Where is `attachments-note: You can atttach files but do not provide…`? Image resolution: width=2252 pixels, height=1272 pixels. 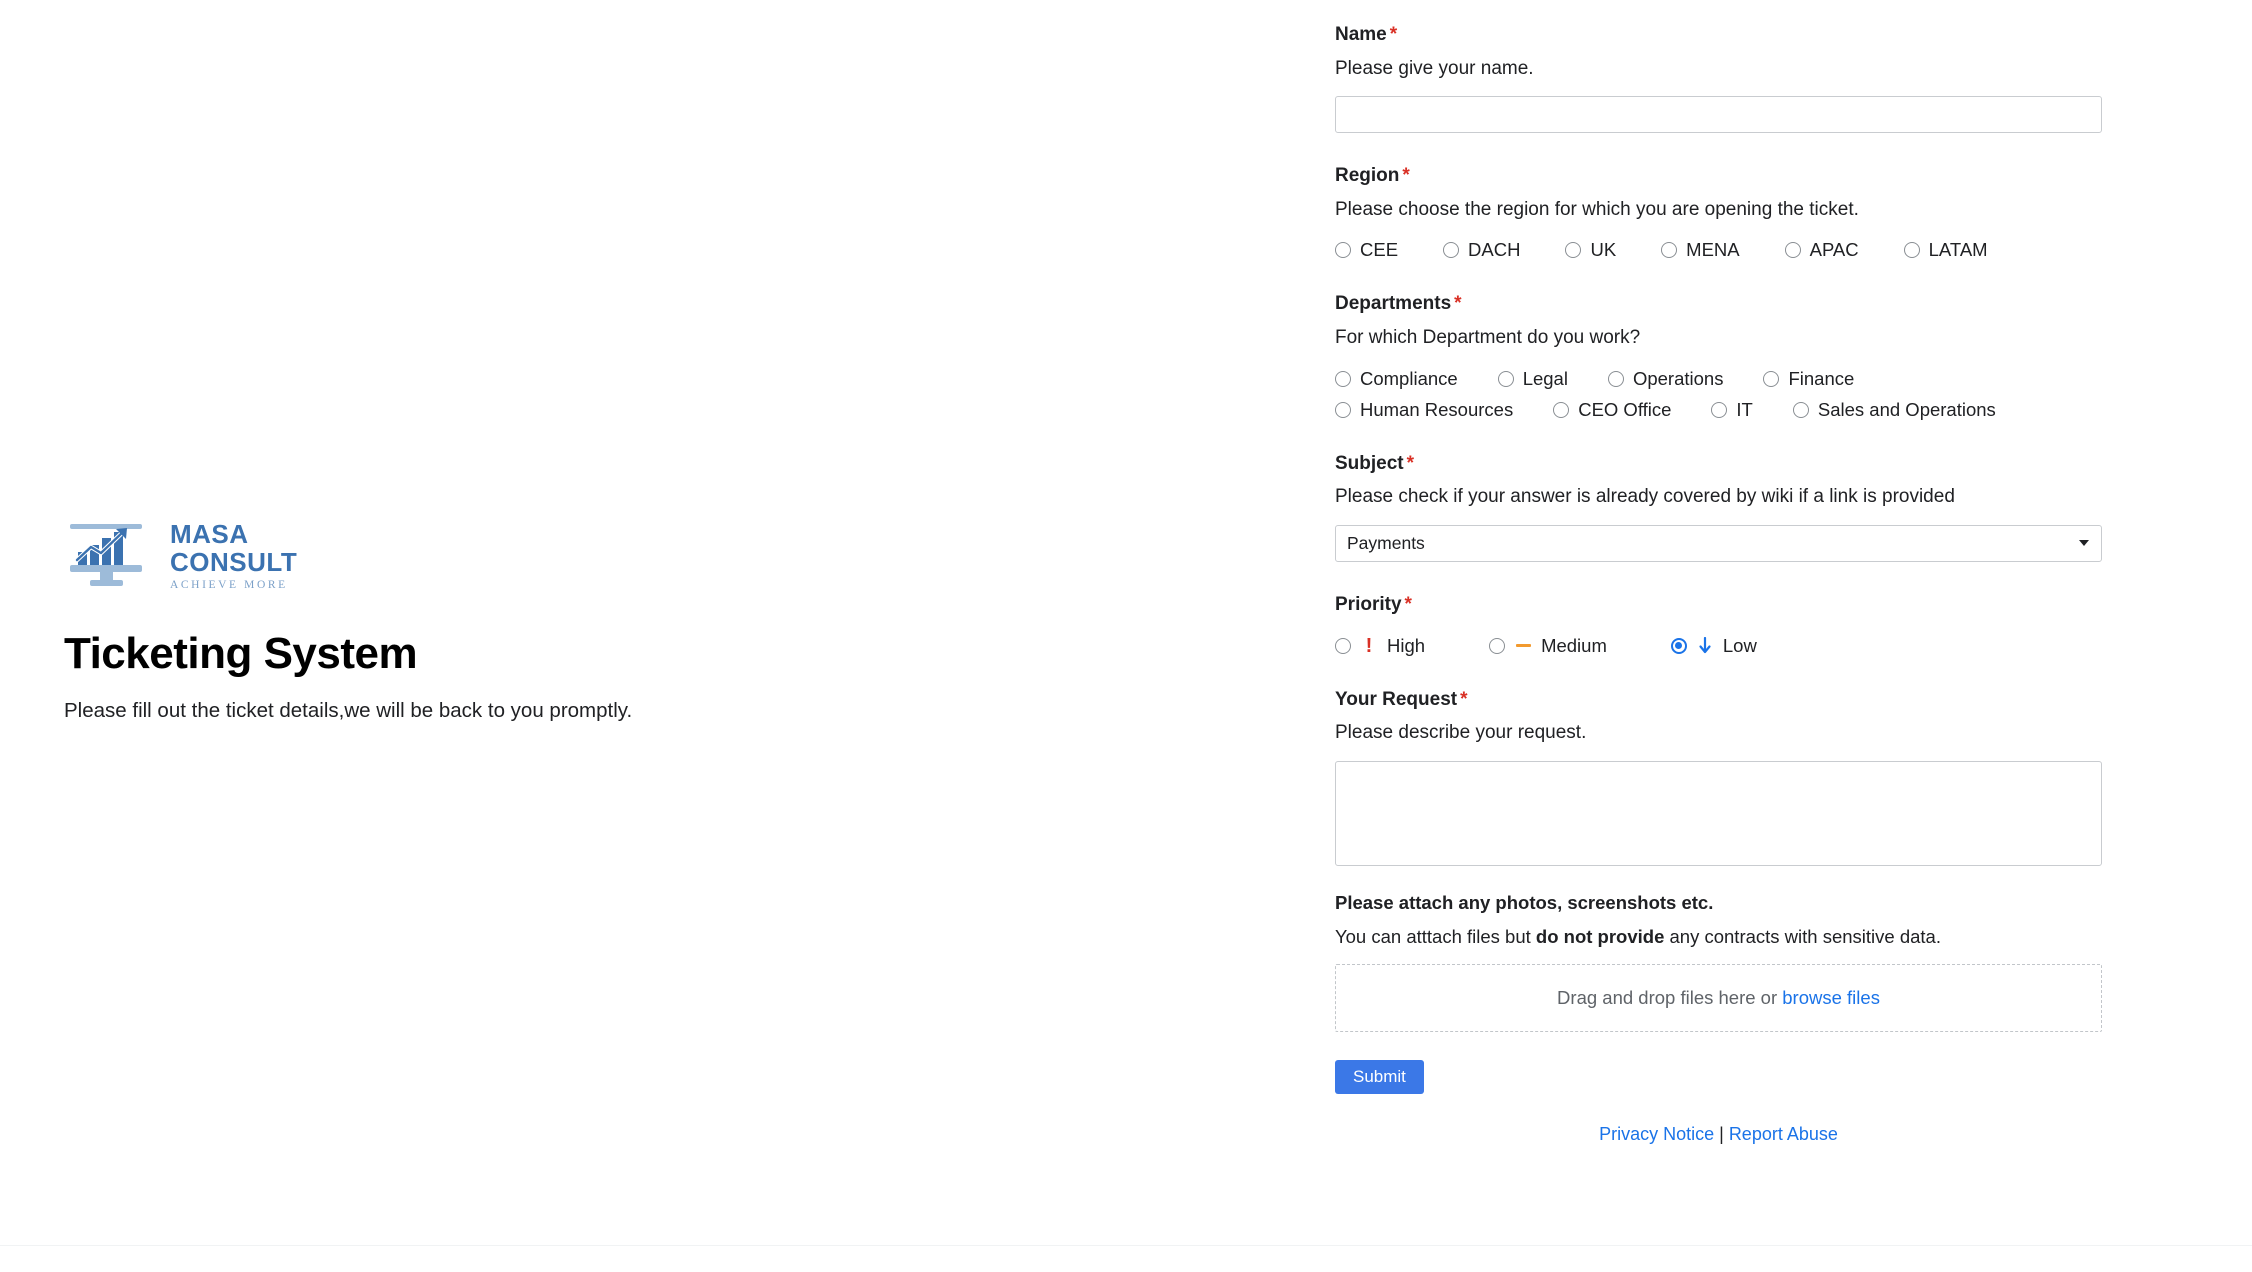
attachments-note: You can atttach files but do not provide… is located at coordinates (1725, 937).